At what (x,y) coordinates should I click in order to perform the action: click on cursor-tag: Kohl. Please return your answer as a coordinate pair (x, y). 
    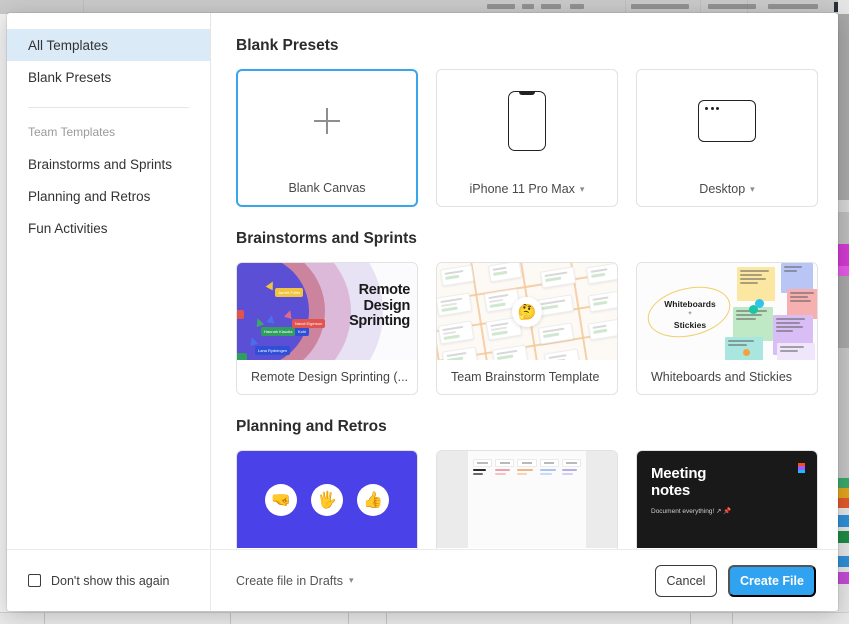
    Looking at the image, I should click on (302, 331).